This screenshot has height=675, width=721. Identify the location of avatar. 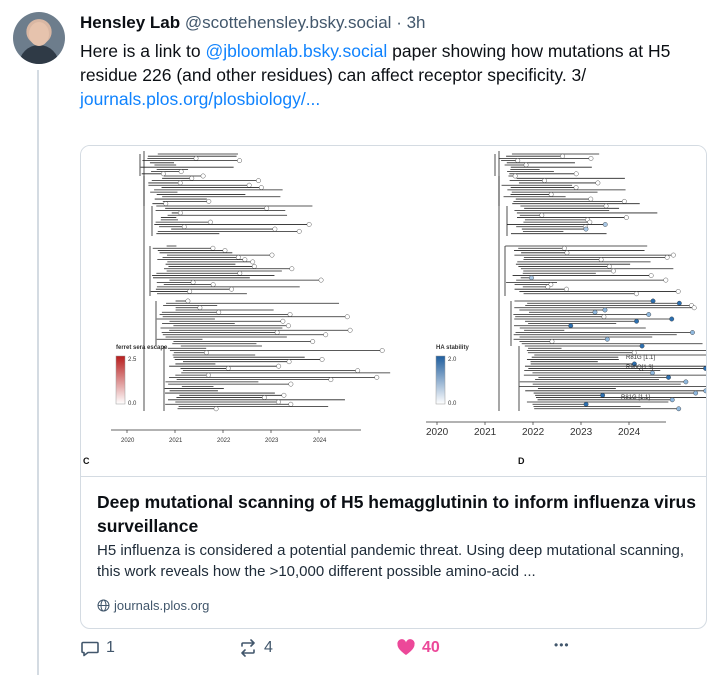
(39, 38).